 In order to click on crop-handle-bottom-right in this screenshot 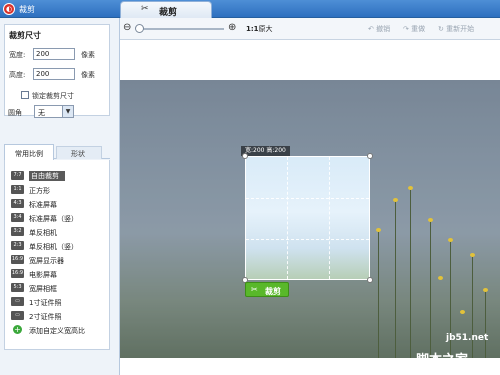, I will do `click(370, 280)`.